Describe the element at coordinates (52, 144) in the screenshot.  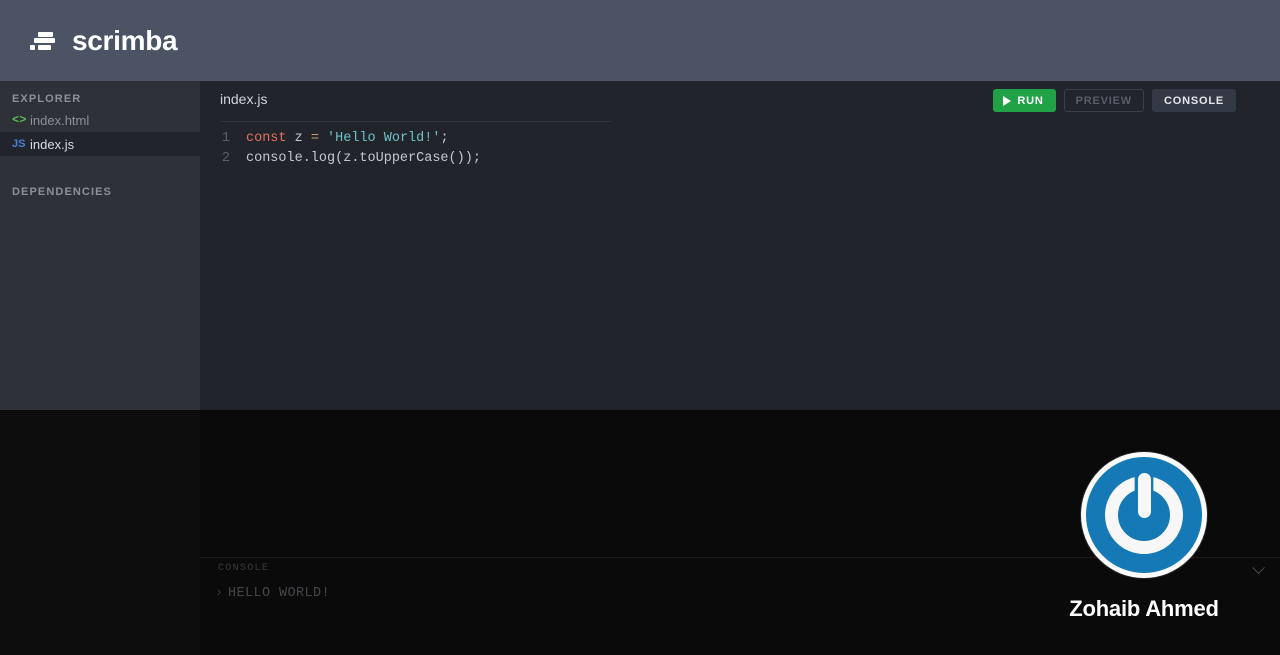
I see `file-label: index.js` at that location.